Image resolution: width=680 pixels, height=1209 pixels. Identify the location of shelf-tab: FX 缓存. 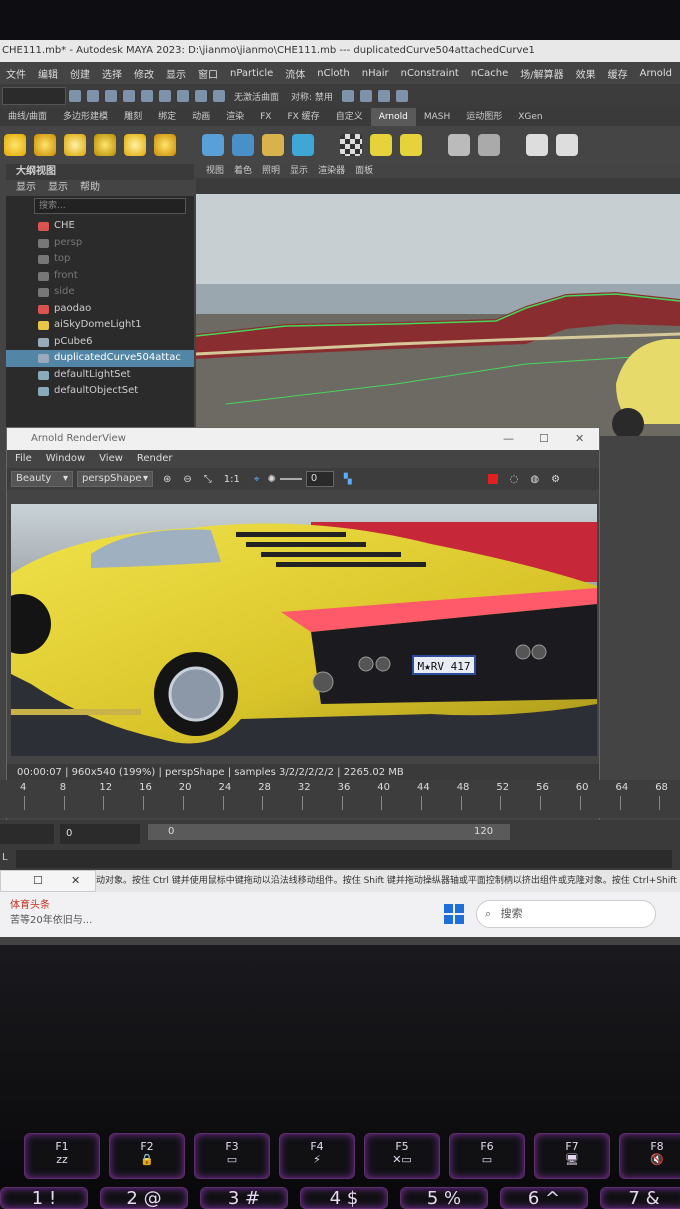
(303, 117).